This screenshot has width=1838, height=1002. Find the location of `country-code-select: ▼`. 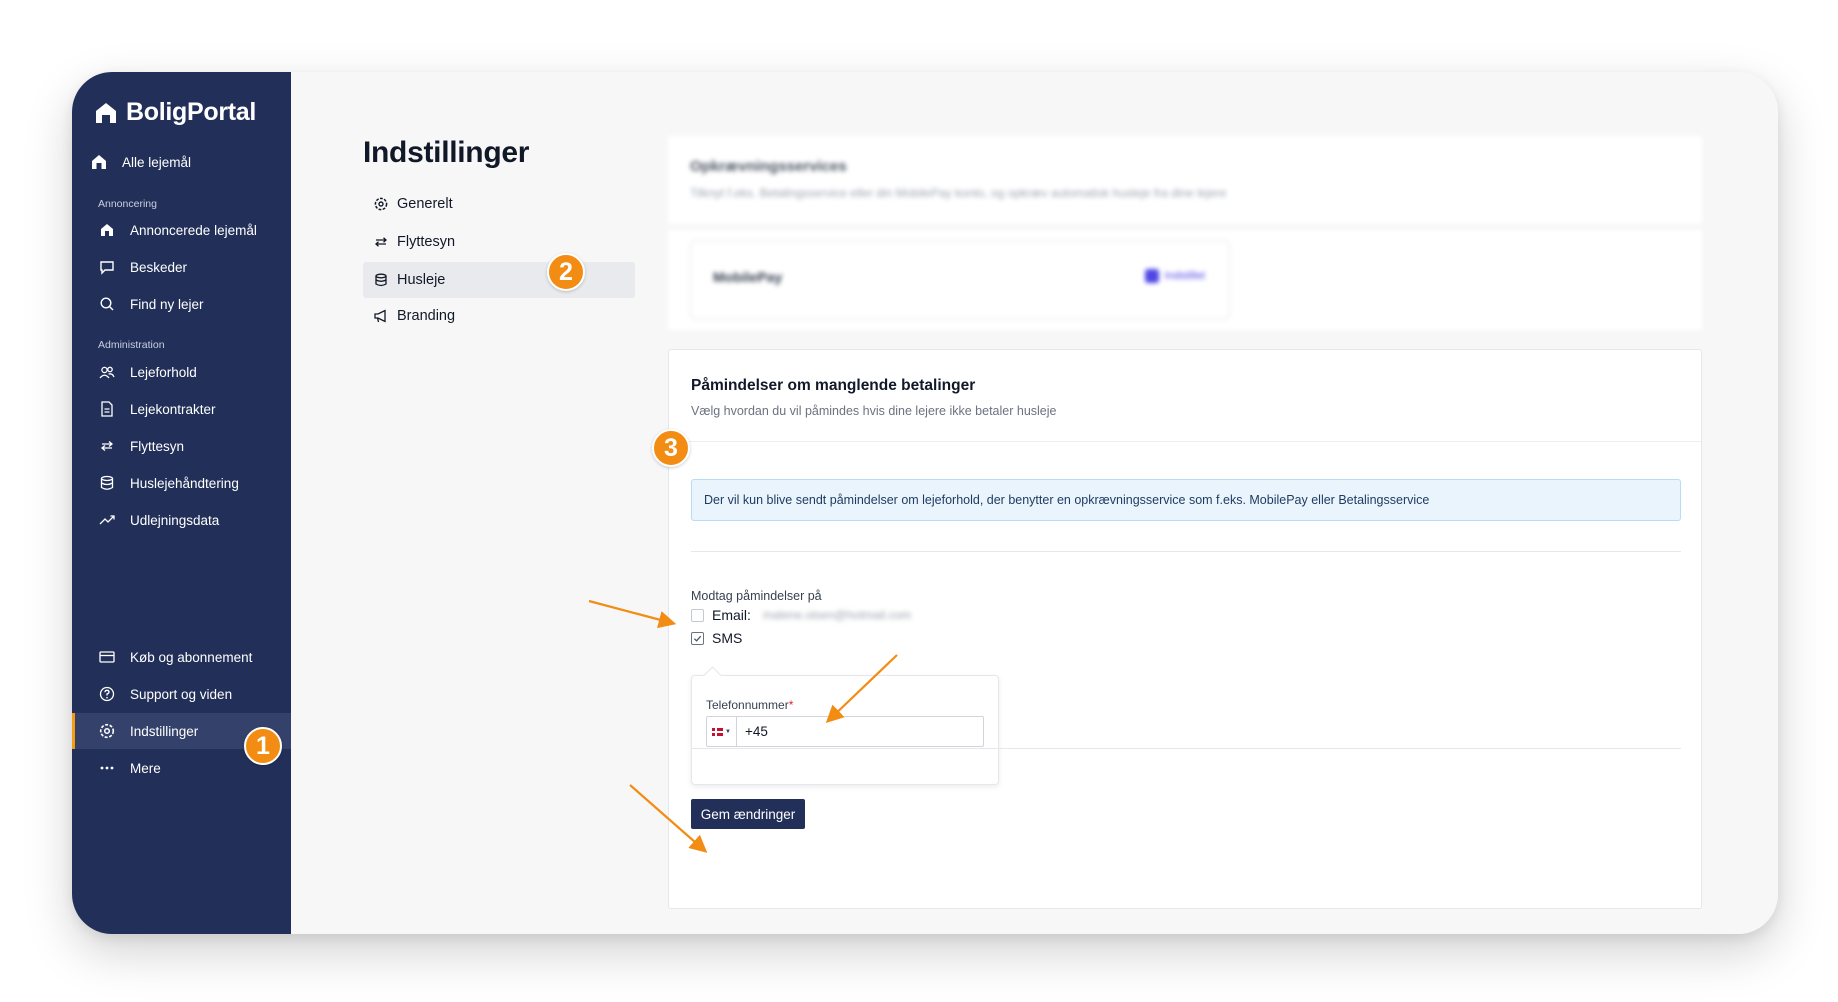

country-code-select: ▼ is located at coordinates (722, 731).